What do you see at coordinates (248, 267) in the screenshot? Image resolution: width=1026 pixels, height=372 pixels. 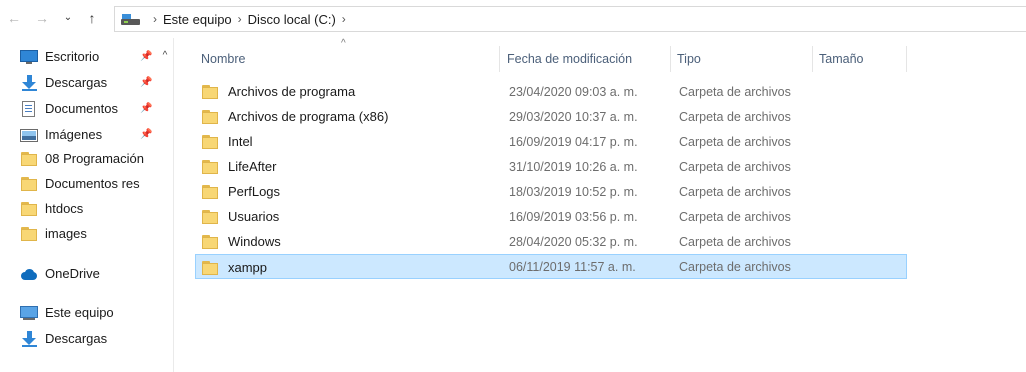 I see `file-name: xampp` at bounding box center [248, 267].